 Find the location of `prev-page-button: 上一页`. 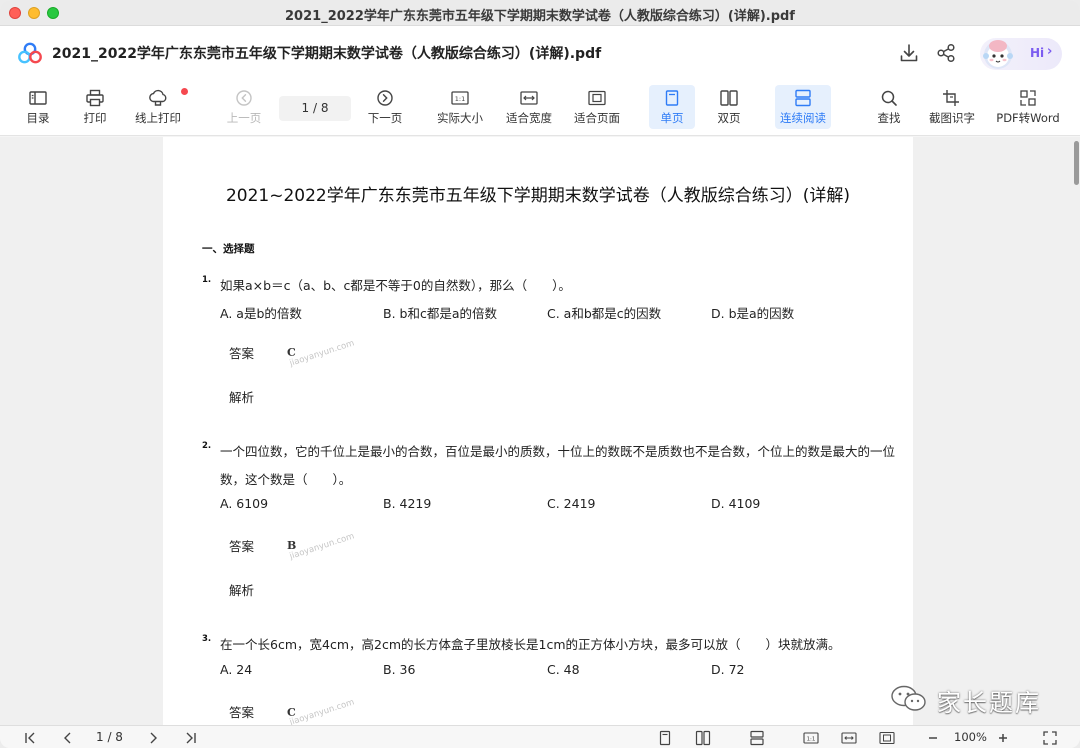

prev-page-button: 上一页 is located at coordinates (244, 107).